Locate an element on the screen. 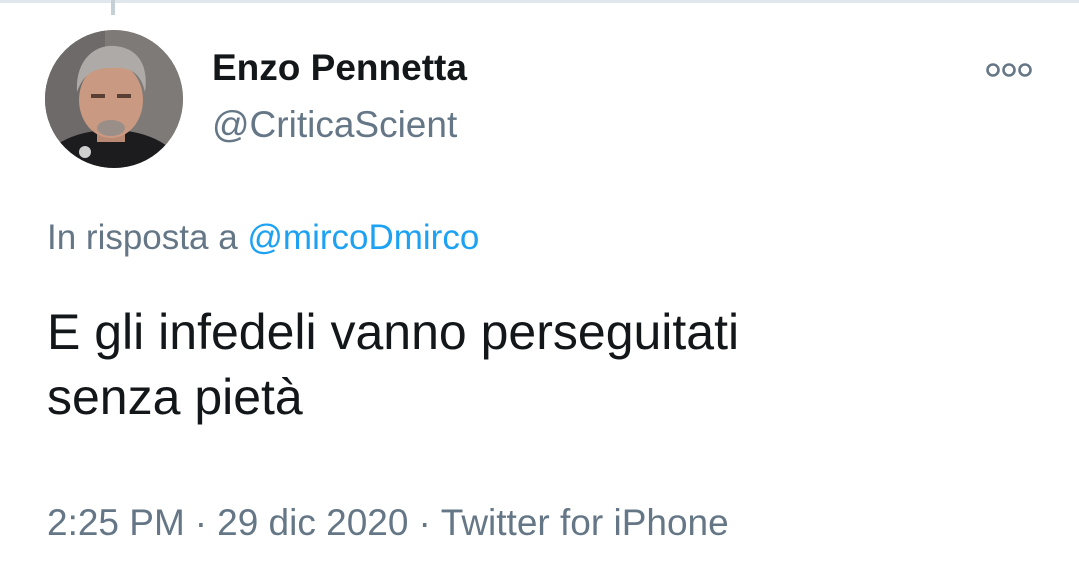 This screenshot has width=1079, height=583. more-options-button is located at coordinates (1009, 70).